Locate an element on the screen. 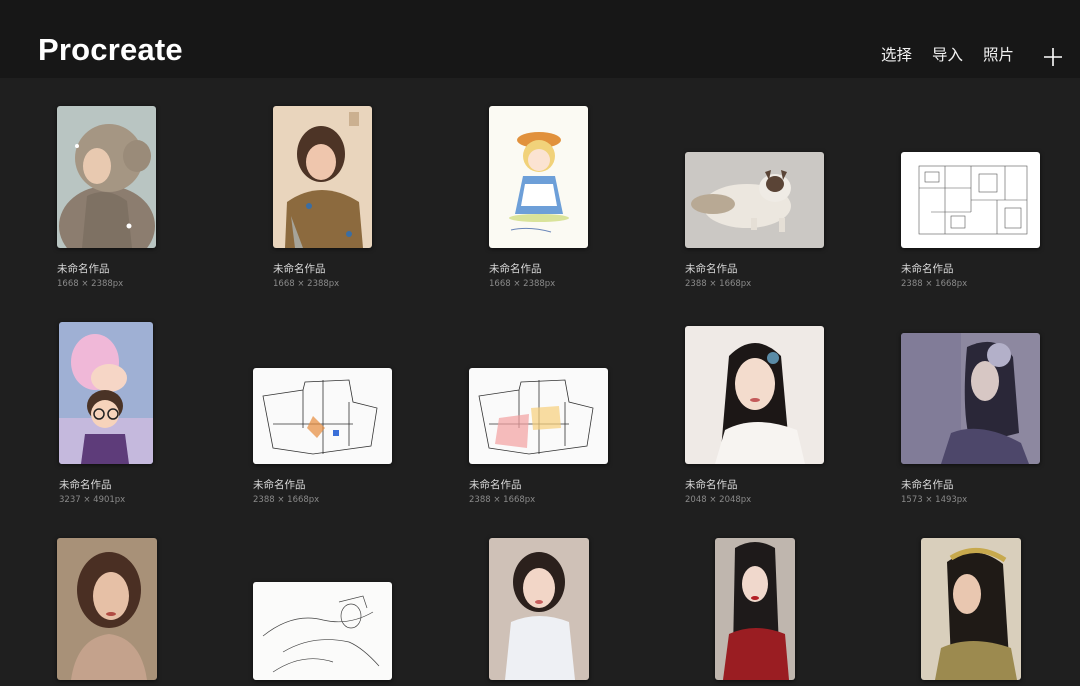 The width and height of the screenshot is (1080, 686). artwork-size: 3237 × 4901px is located at coordinates (92, 500).